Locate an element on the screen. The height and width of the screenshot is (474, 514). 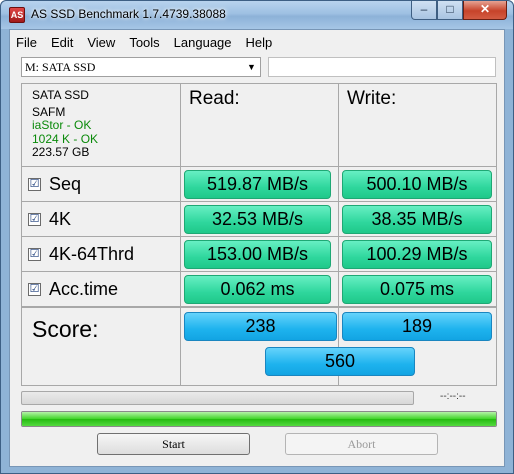
driver-status: iaStor - OK is located at coordinates (62, 125).